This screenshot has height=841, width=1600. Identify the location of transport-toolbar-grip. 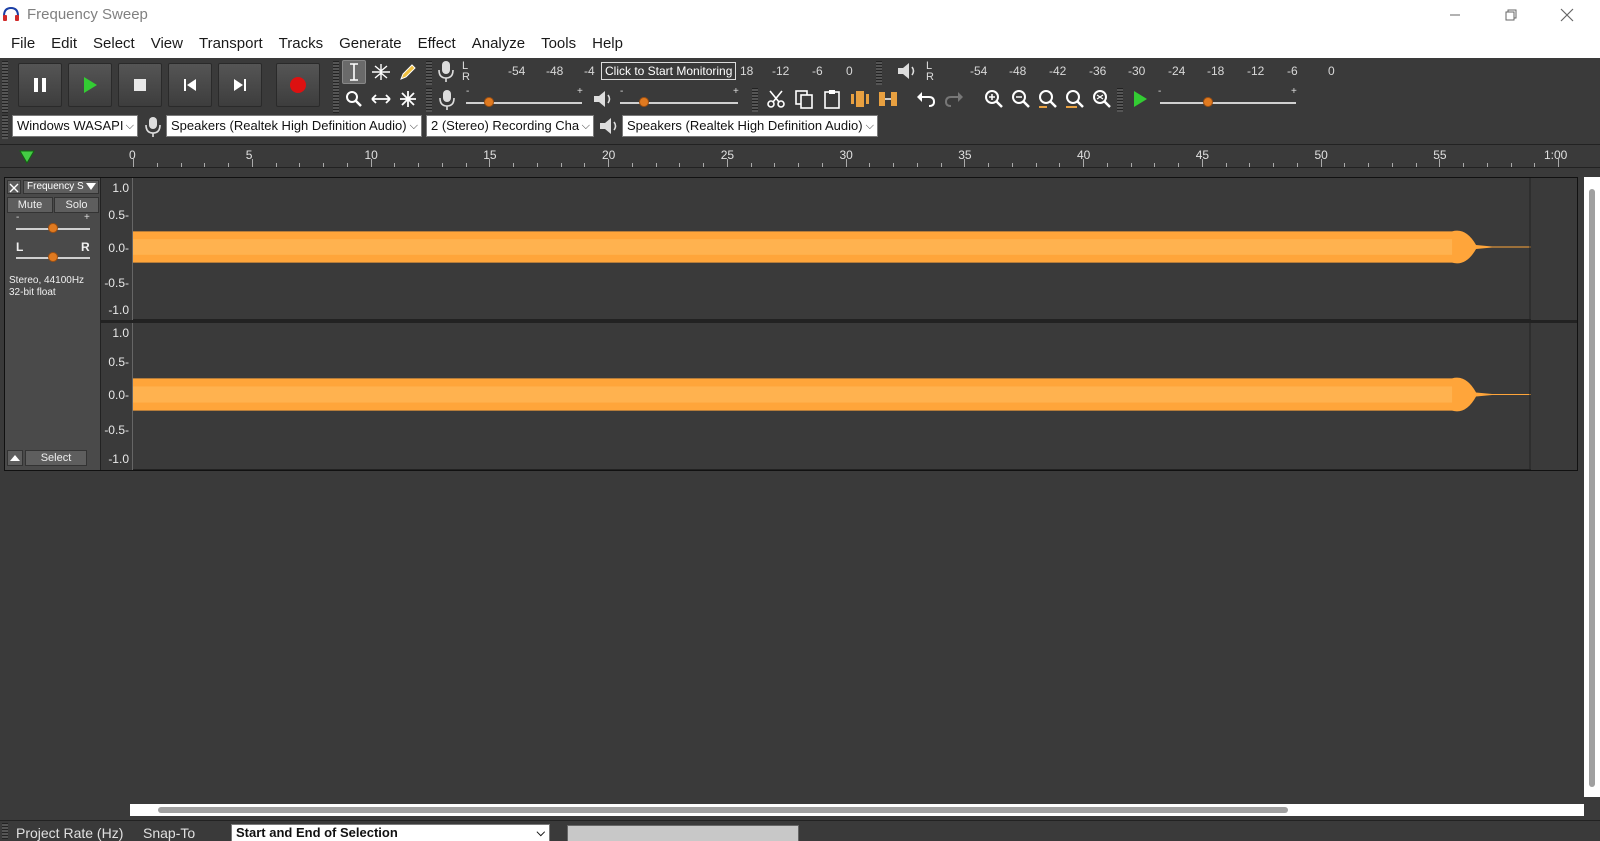
(5, 87).